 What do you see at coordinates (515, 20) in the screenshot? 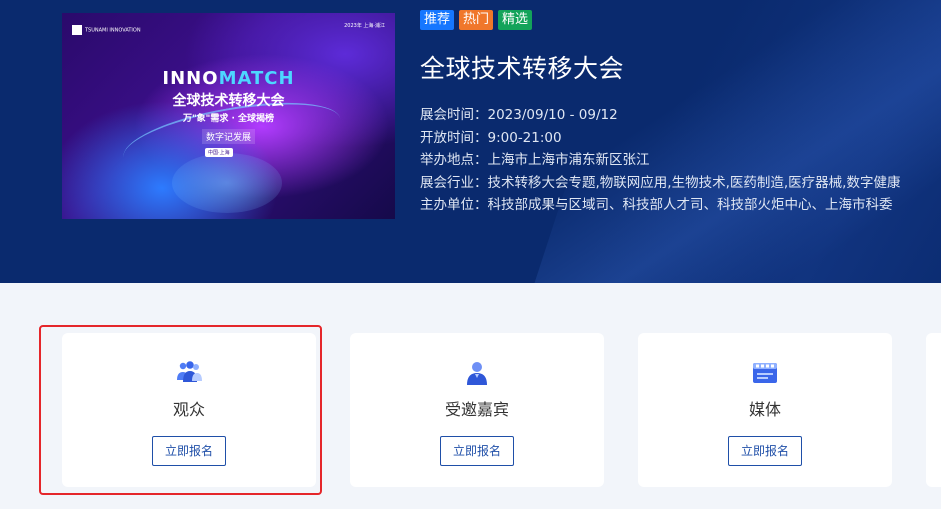
I see `tag-selected: 精选` at bounding box center [515, 20].